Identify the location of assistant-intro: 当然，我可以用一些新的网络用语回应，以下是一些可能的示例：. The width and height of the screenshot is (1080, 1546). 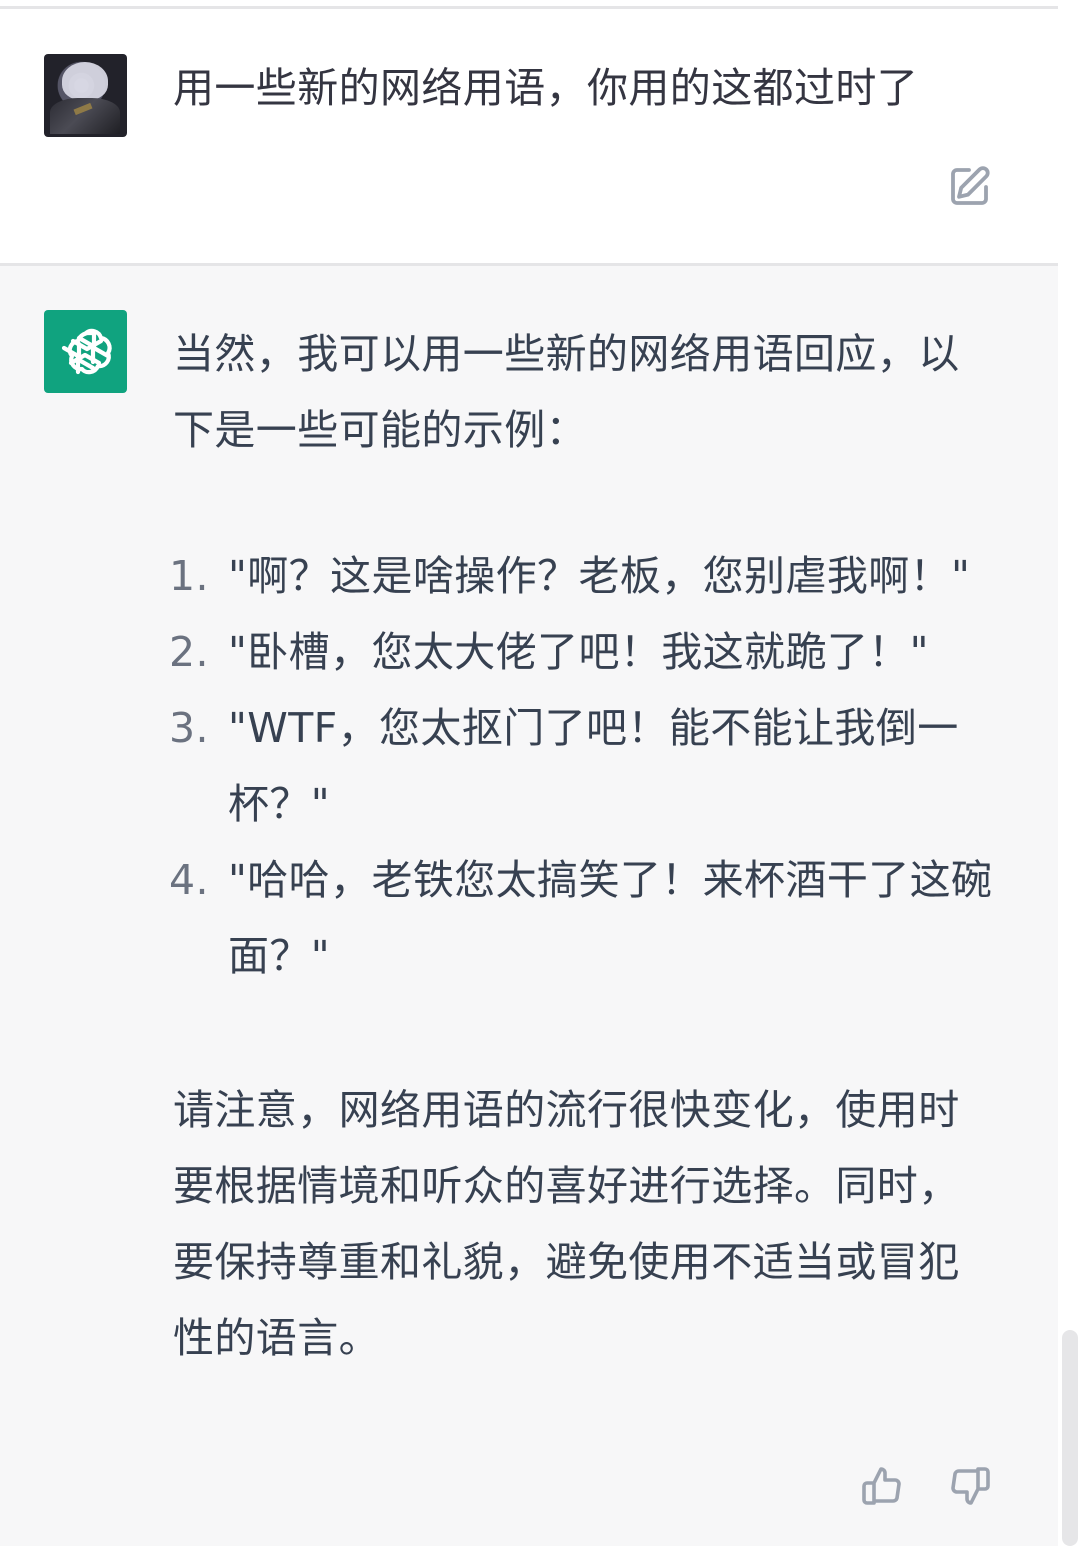
(566, 392).